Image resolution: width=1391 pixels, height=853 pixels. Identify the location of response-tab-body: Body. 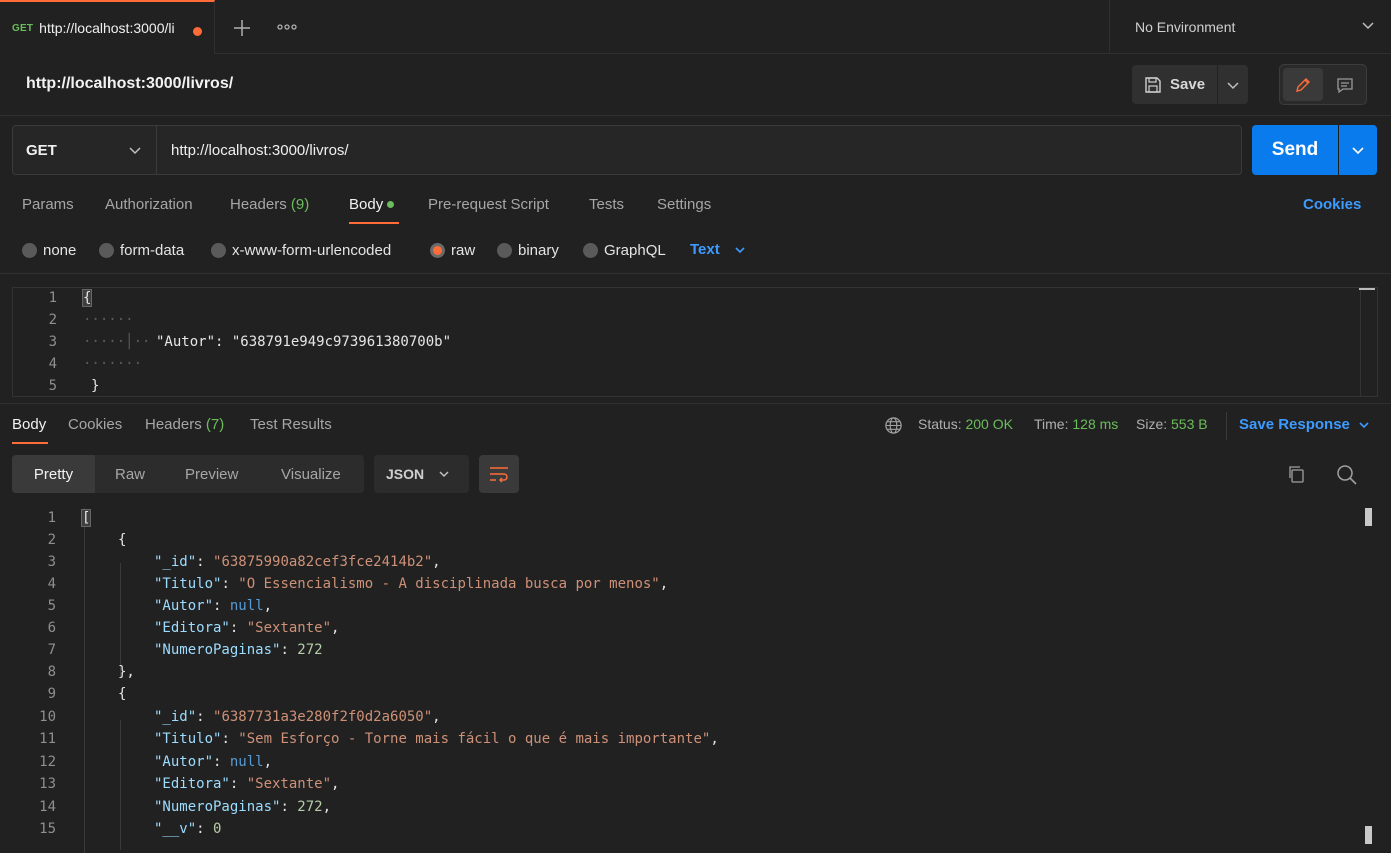
(29, 424).